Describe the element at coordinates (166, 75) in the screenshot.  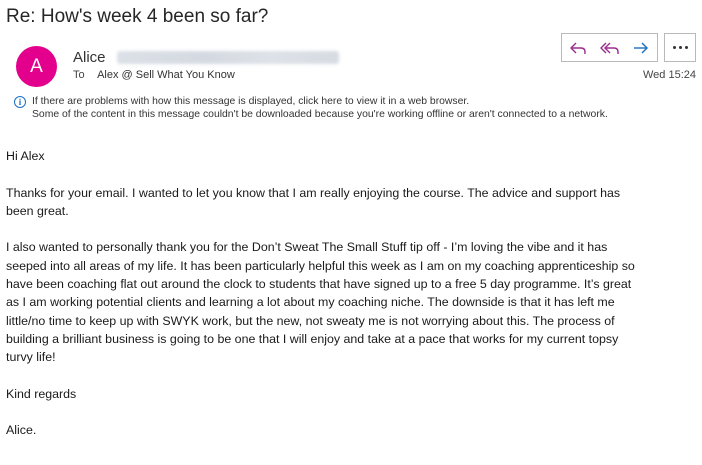
I see `recipient-name: Alex @ Sell What You Know` at that location.